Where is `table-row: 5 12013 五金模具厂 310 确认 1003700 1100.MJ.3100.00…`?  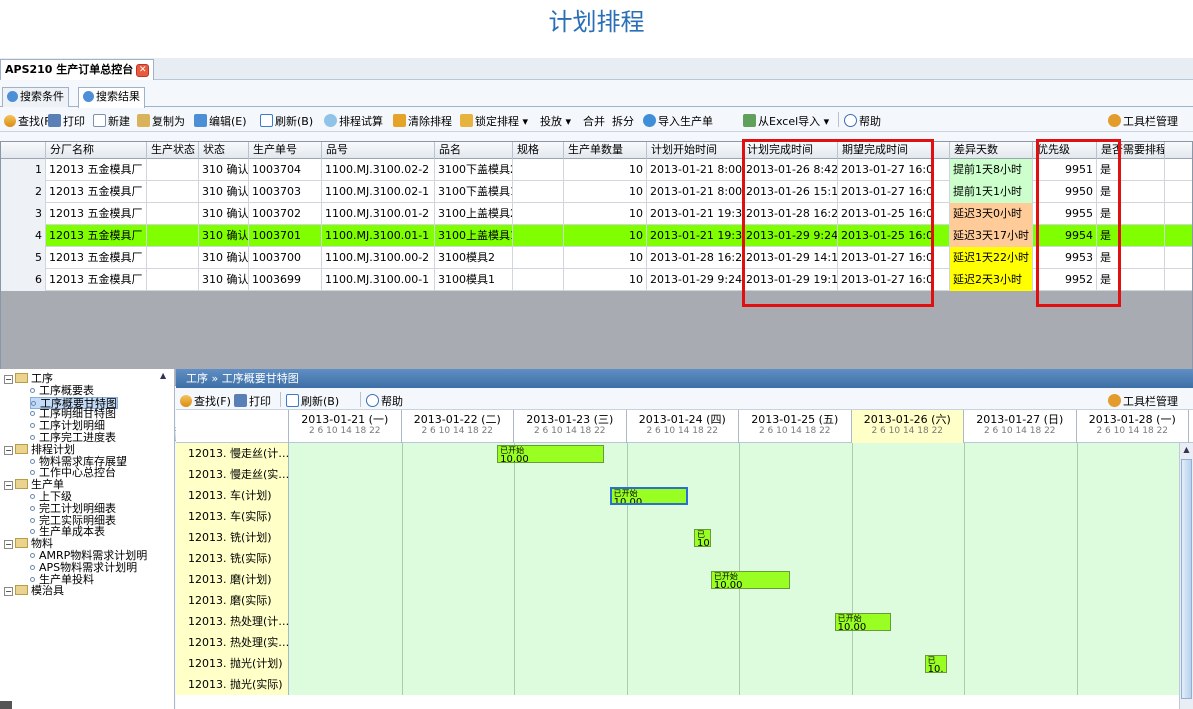
table-row: 5 12013 五金模具厂 310 确认 1003700 1100.MJ.3100.00… is located at coordinates (596, 258).